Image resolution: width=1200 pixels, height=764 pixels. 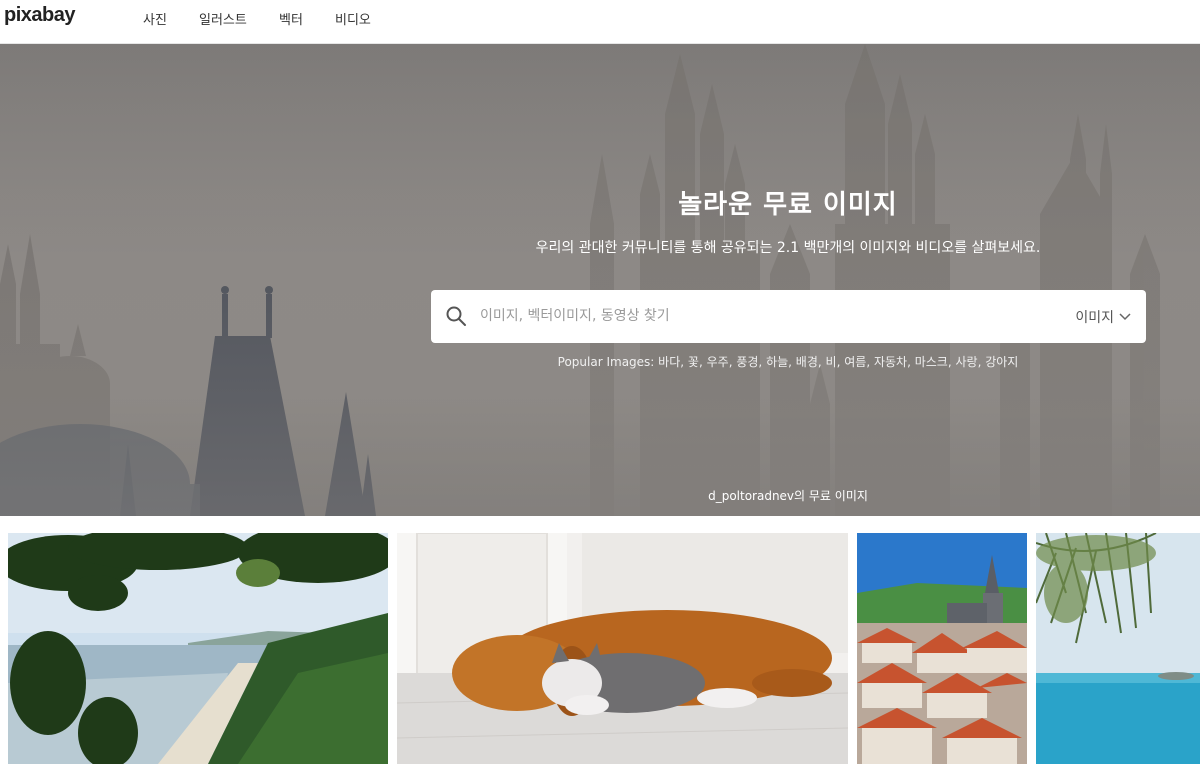 What do you see at coordinates (606, 362) in the screenshot?
I see `popular-label: Popular Images:` at bounding box center [606, 362].